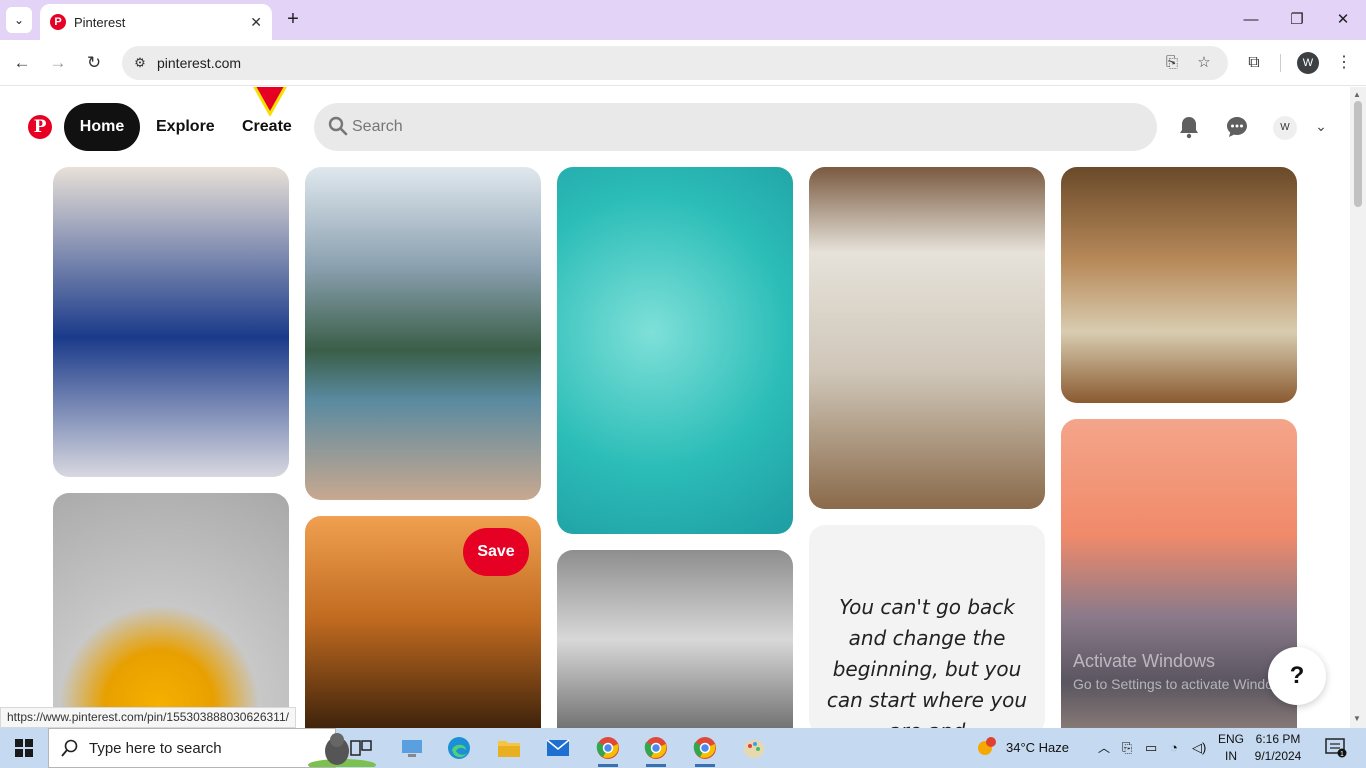 Image resolution: width=1366 pixels, height=768 pixels. I want to click on browser-menu-icon: ⋮, so click(1344, 63).